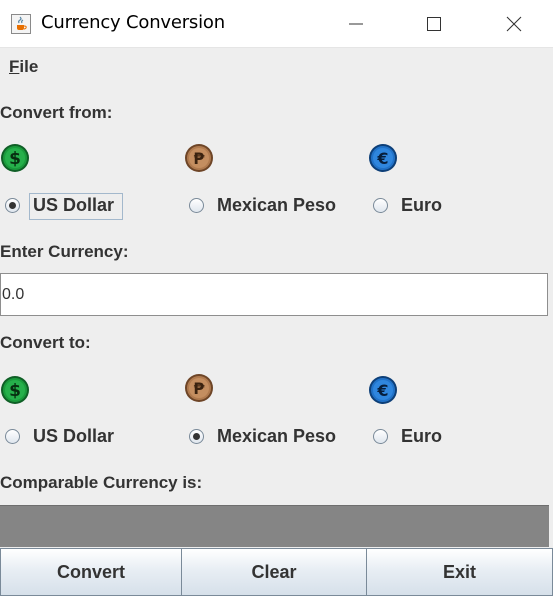 Image resolution: width=553 pixels, height=596 pixels. I want to click on to-mexican-peso-radio, so click(196, 436).